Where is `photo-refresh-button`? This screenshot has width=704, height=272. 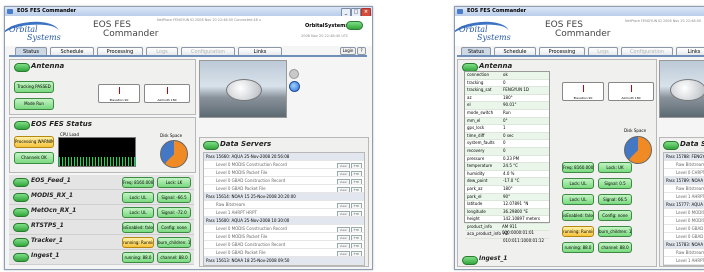 photo-refresh-button is located at coordinates (294, 74).